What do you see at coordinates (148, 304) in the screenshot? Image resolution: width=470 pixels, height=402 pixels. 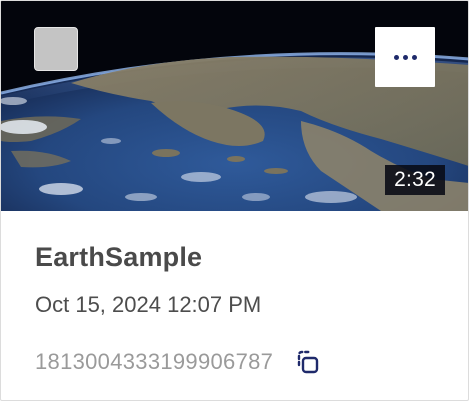 I see `asset-date: Oct 15, 2024 12:07 PM` at bounding box center [148, 304].